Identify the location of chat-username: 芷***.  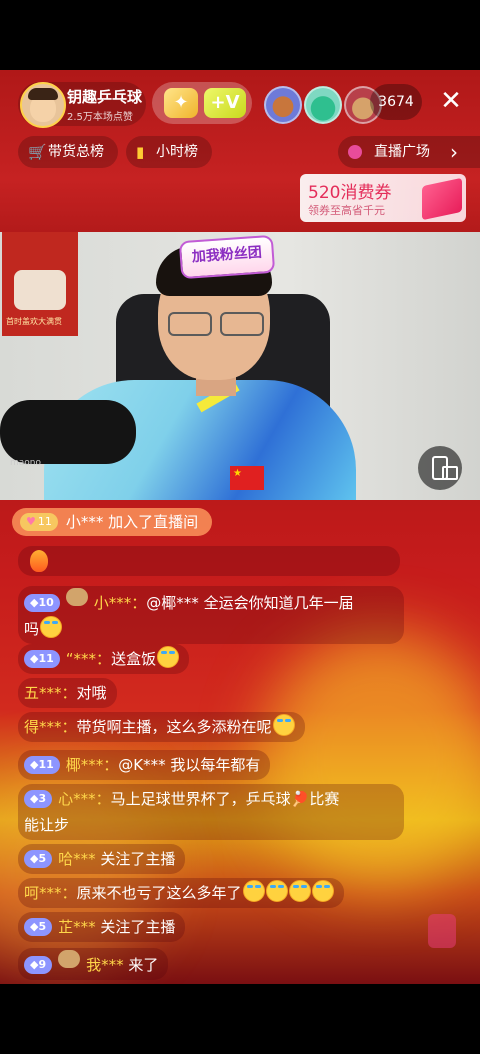
(77, 927).